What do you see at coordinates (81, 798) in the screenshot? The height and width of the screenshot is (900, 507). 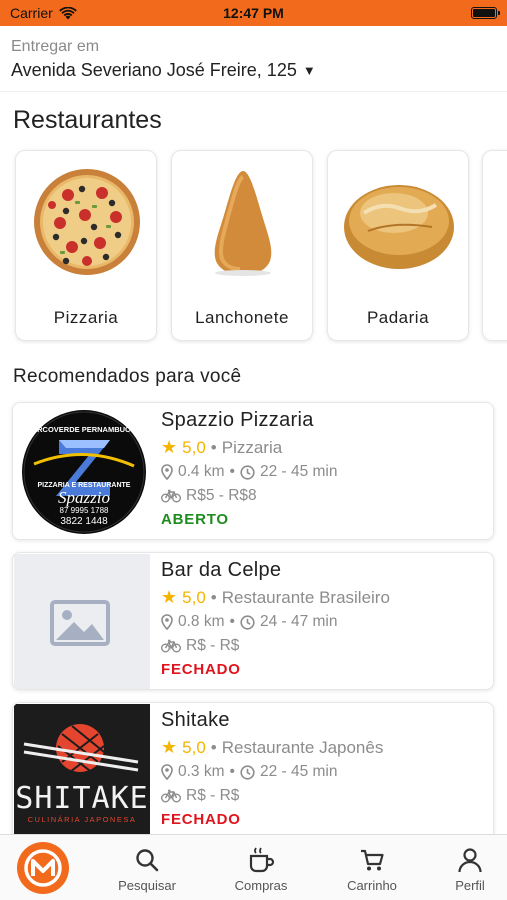 I see `logo-brand-text: SHITAKE` at bounding box center [81, 798].